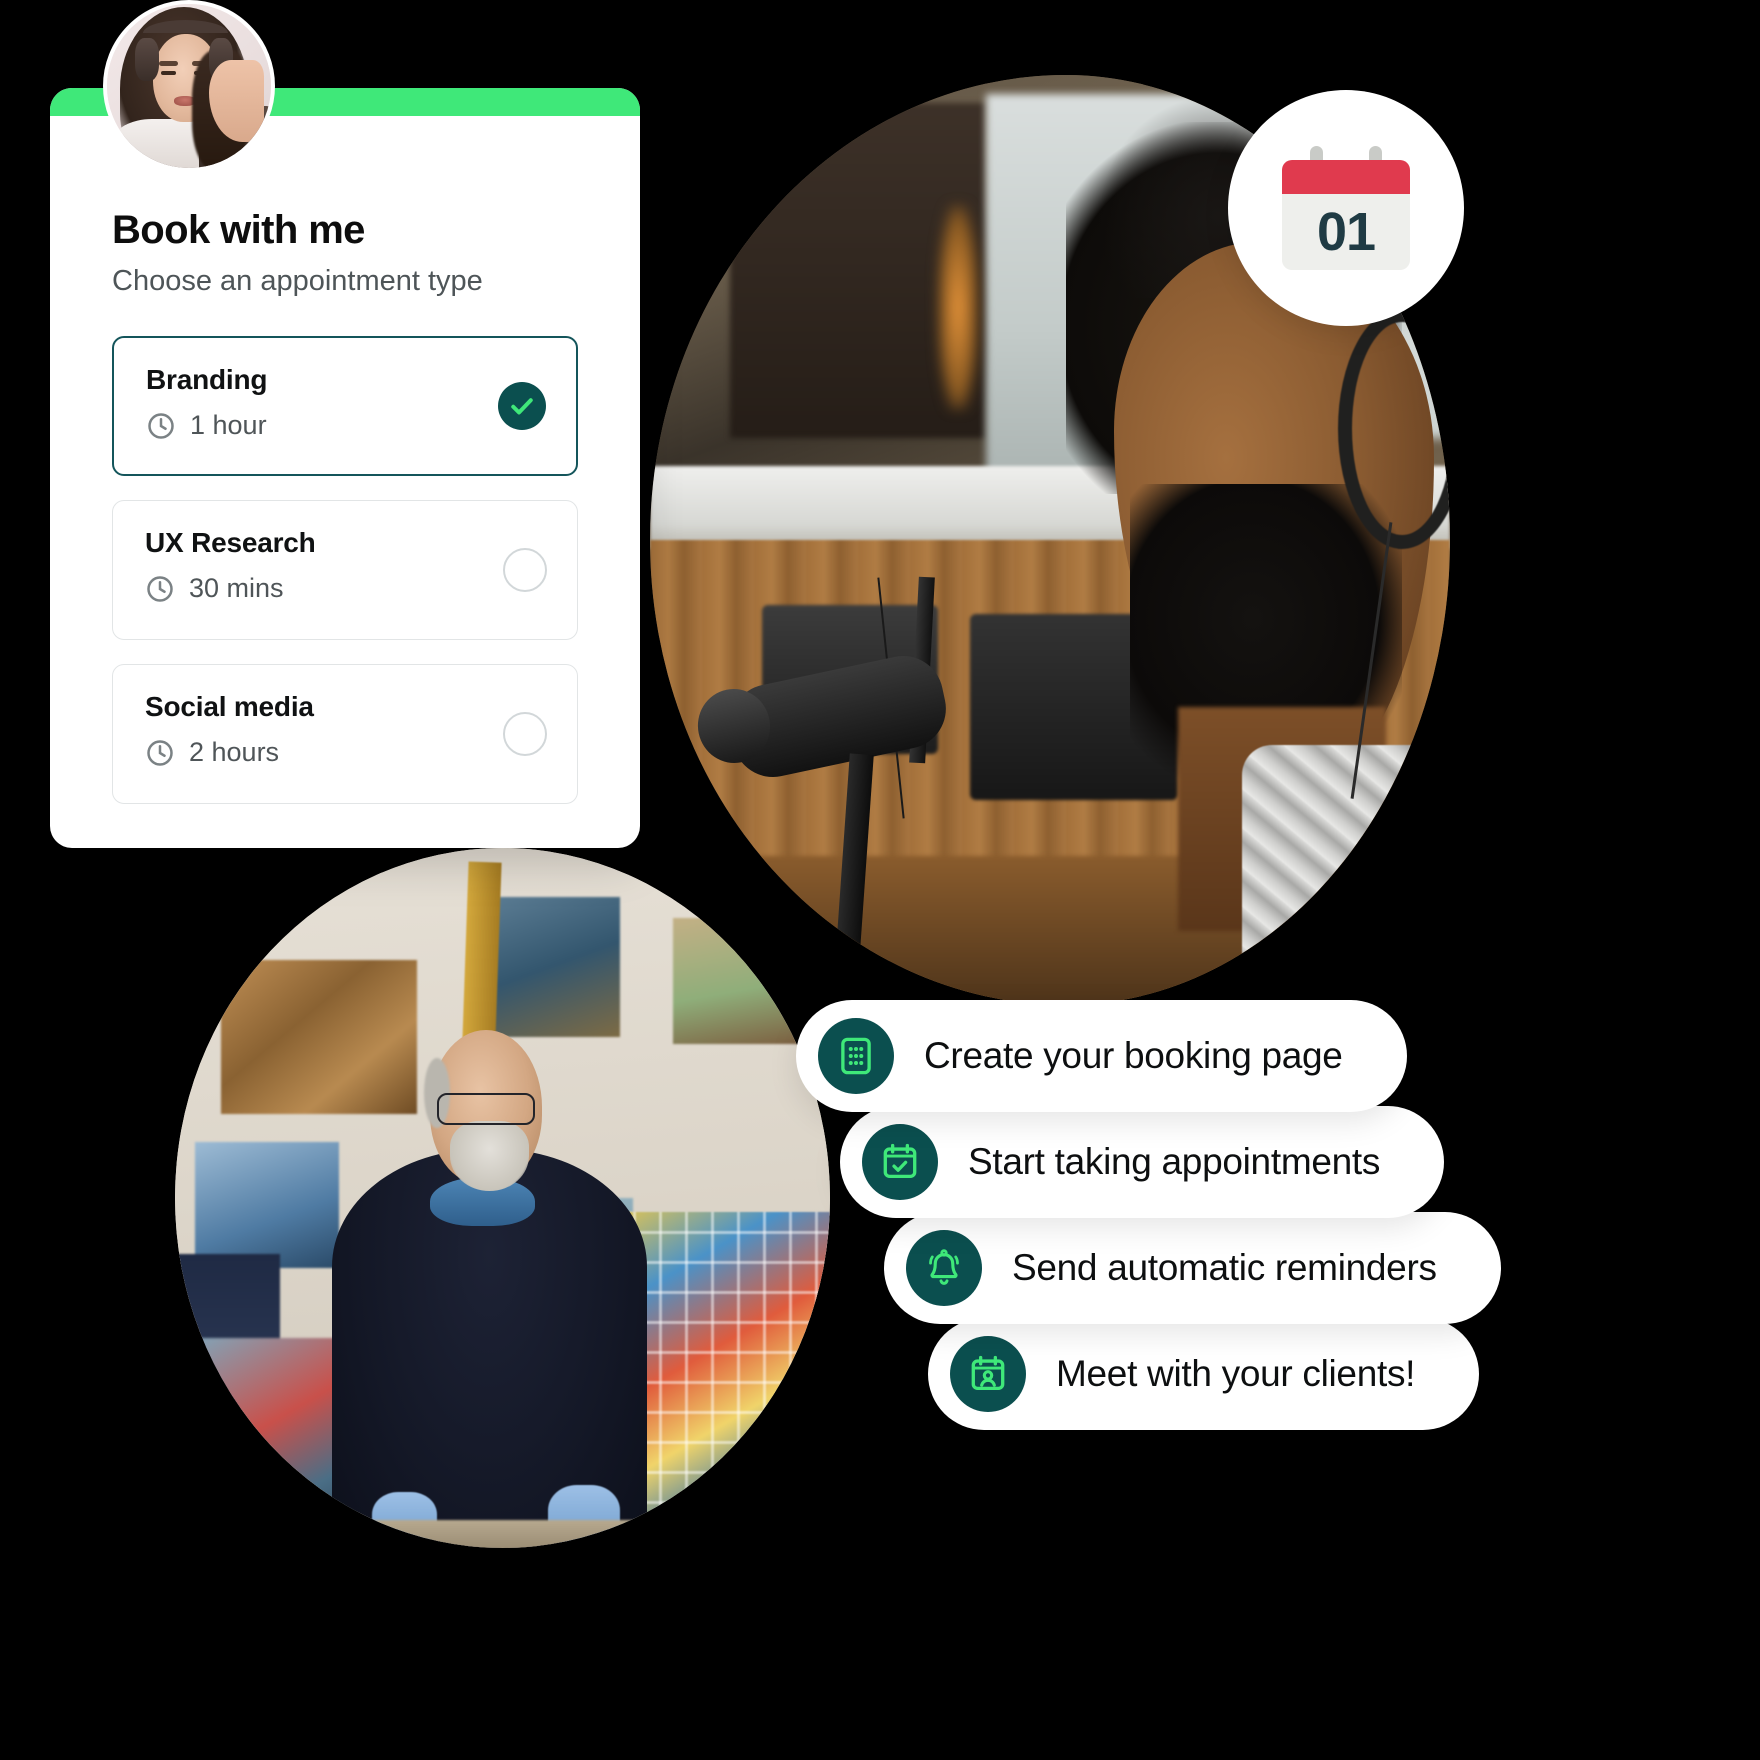 The image size is (1760, 1760). Describe the element at coordinates (856, 1056) in the screenshot. I see `booking-page-icon` at that location.